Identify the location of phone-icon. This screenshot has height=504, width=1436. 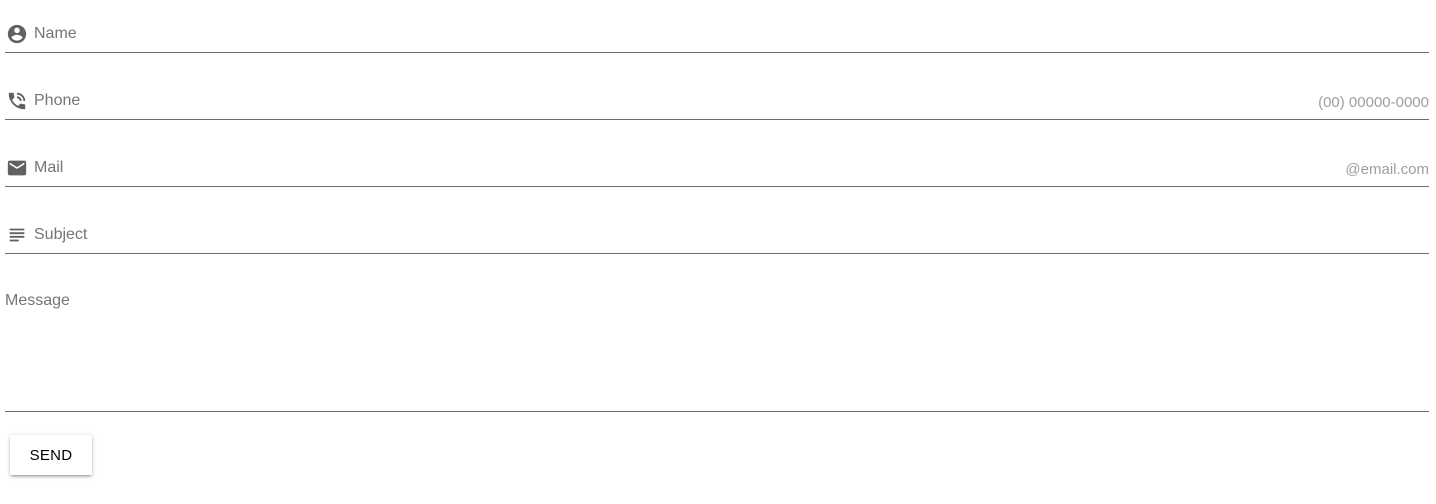
(17, 101).